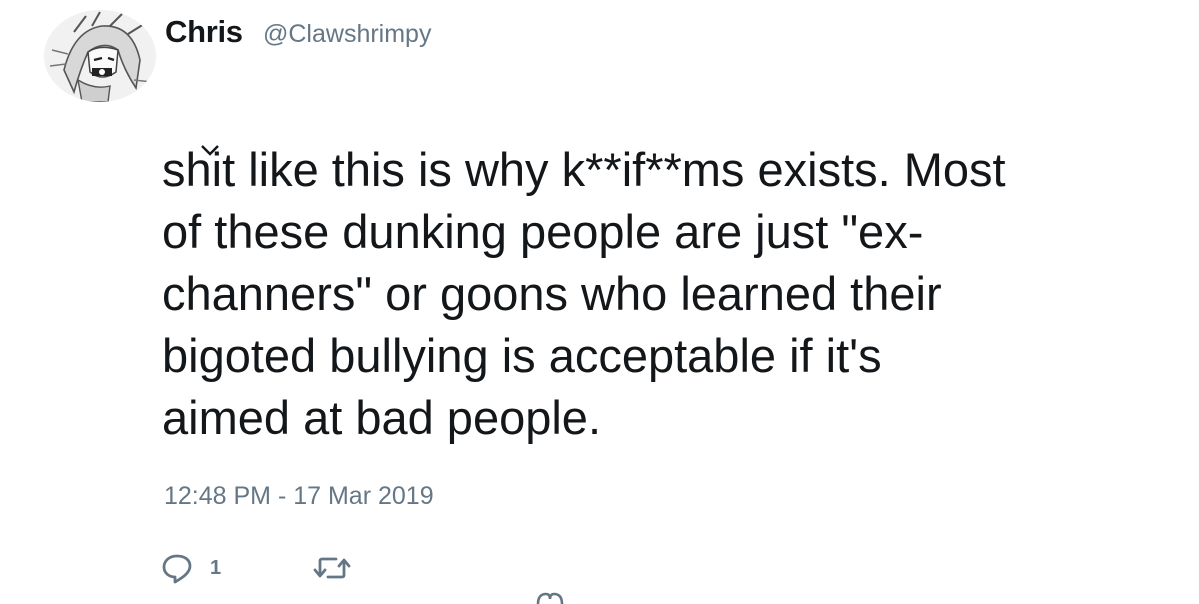 The width and height of the screenshot is (1199, 604). Describe the element at coordinates (370, 568) in the screenshot. I see `tweet-actions: 1` at that location.